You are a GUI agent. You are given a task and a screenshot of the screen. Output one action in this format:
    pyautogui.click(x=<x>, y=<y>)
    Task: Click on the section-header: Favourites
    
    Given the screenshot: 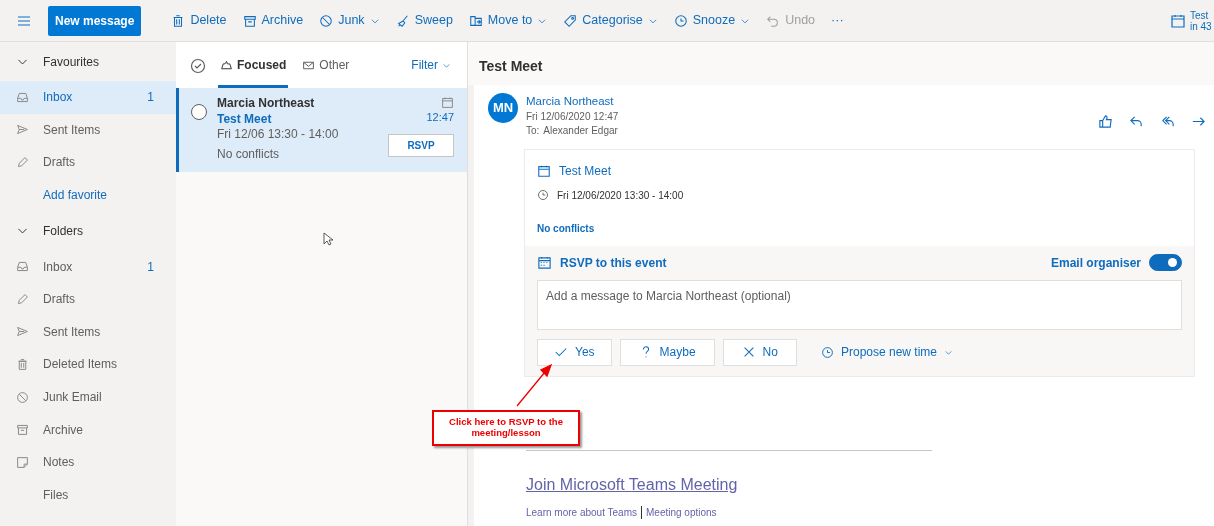 What is the action you would take?
    pyautogui.click(x=88, y=61)
    